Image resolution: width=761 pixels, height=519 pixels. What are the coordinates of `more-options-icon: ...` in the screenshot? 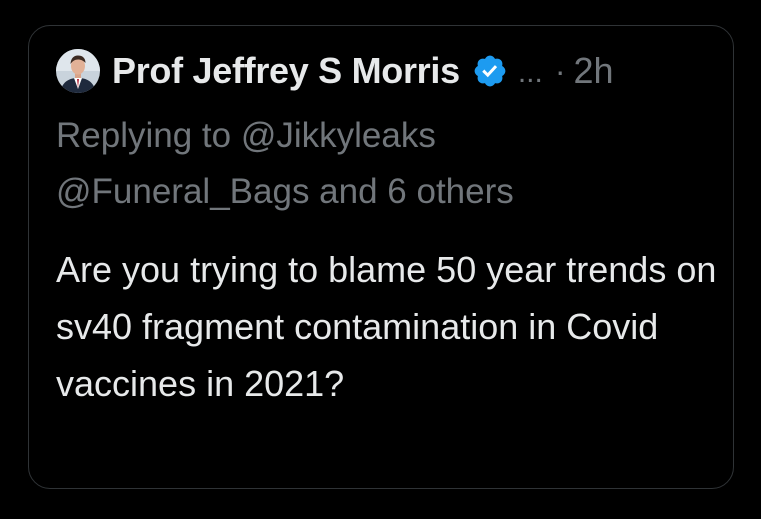 It's located at (530, 73).